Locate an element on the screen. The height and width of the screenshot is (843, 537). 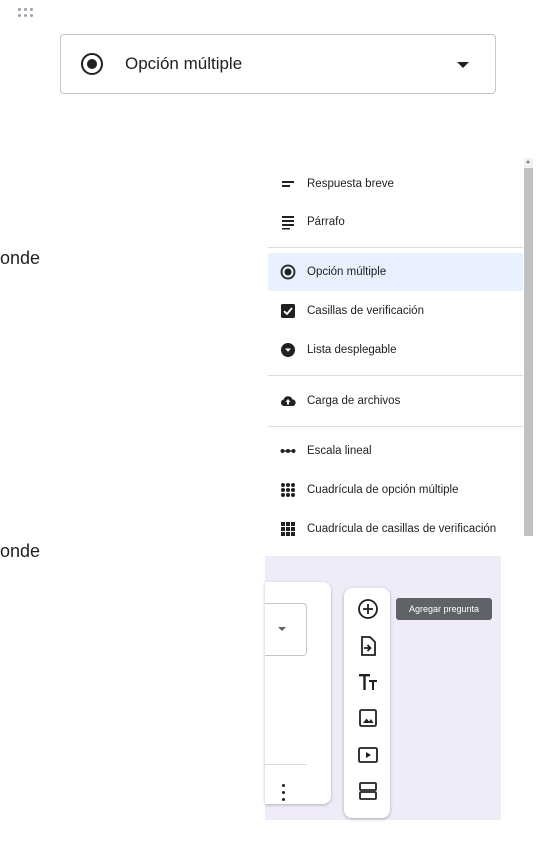
import-questions-icon is located at coordinates (368, 646).